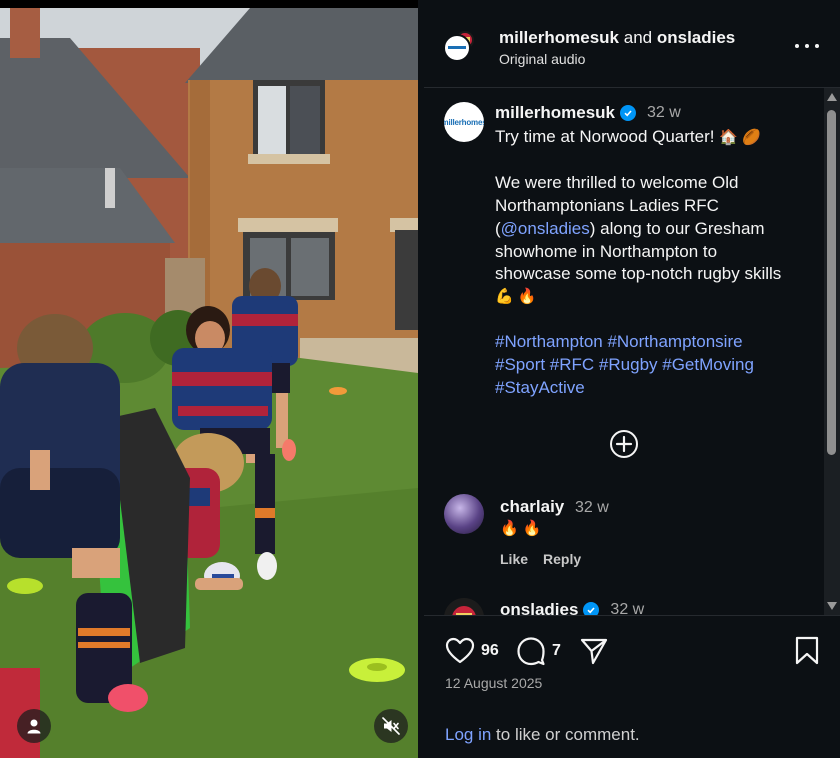  What do you see at coordinates (542, 59) in the screenshot?
I see `audio-link: Original audio` at bounding box center [542, 59].